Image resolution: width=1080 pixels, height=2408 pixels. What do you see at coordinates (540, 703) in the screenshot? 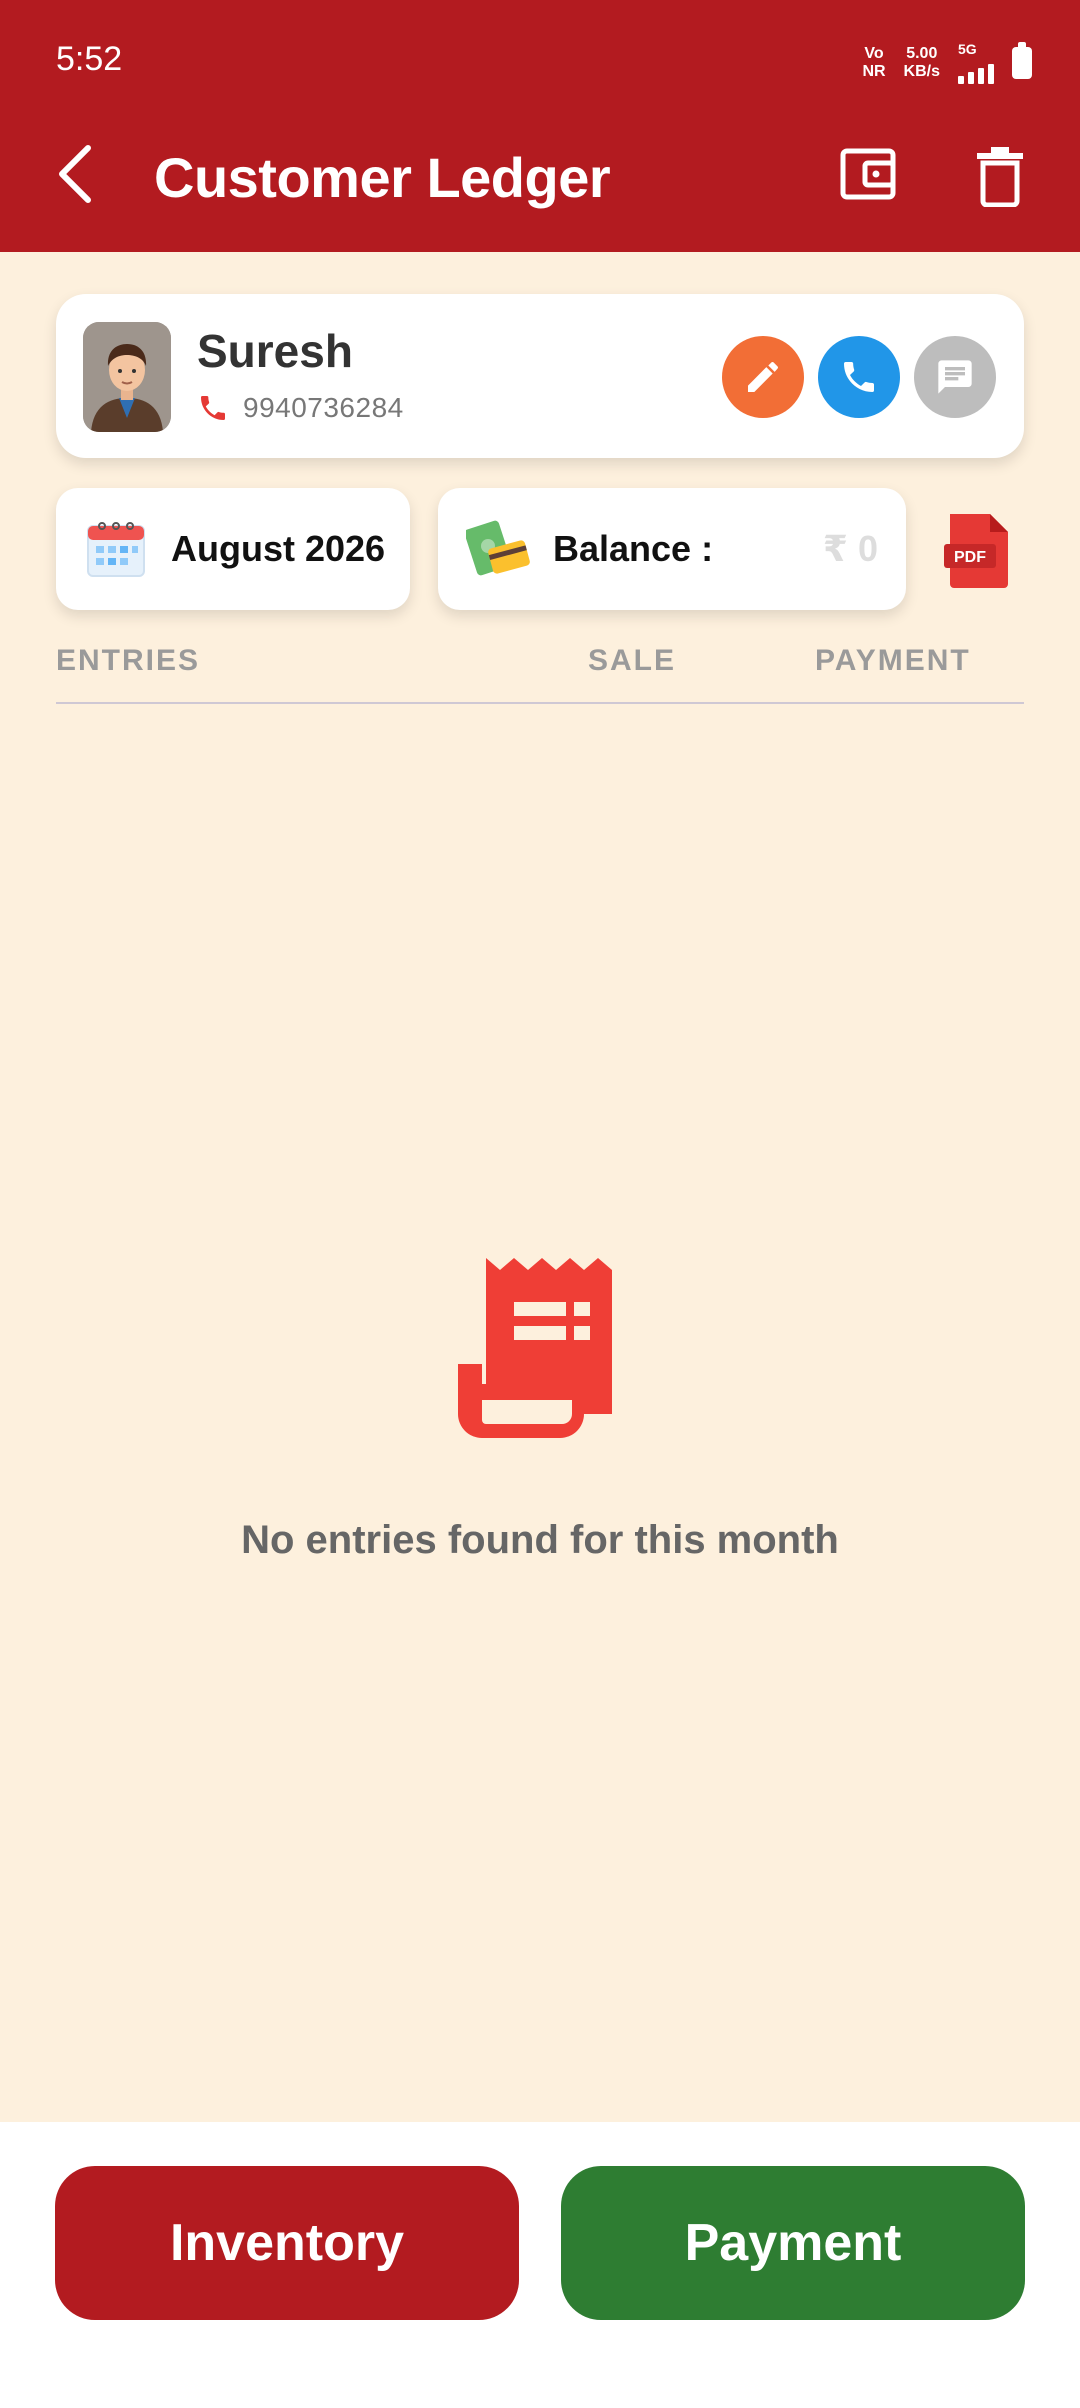
I see `header-divider` at bounding box center [540, 703].